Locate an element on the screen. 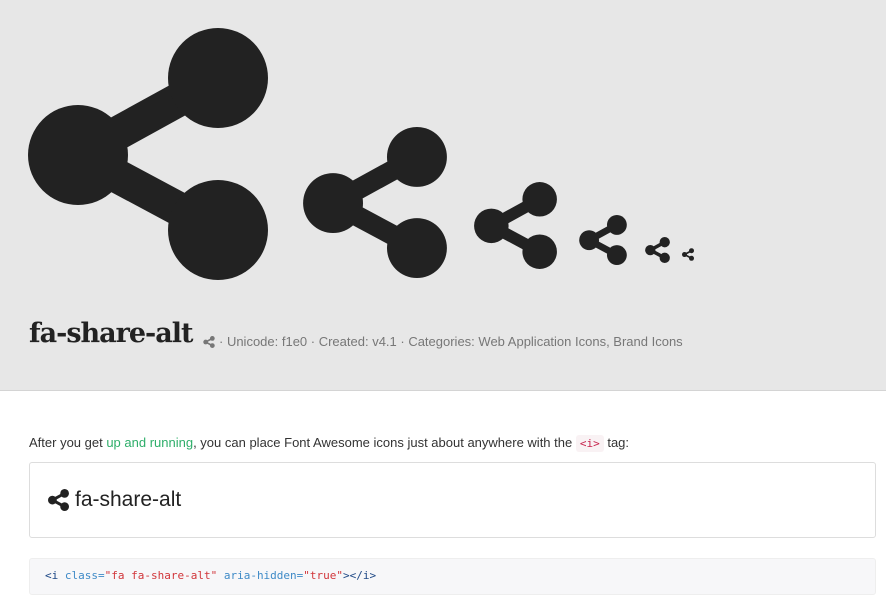 This screenshot has width=886, height=606. example-box: fa-share-alt is located at coordinates (452, 500).